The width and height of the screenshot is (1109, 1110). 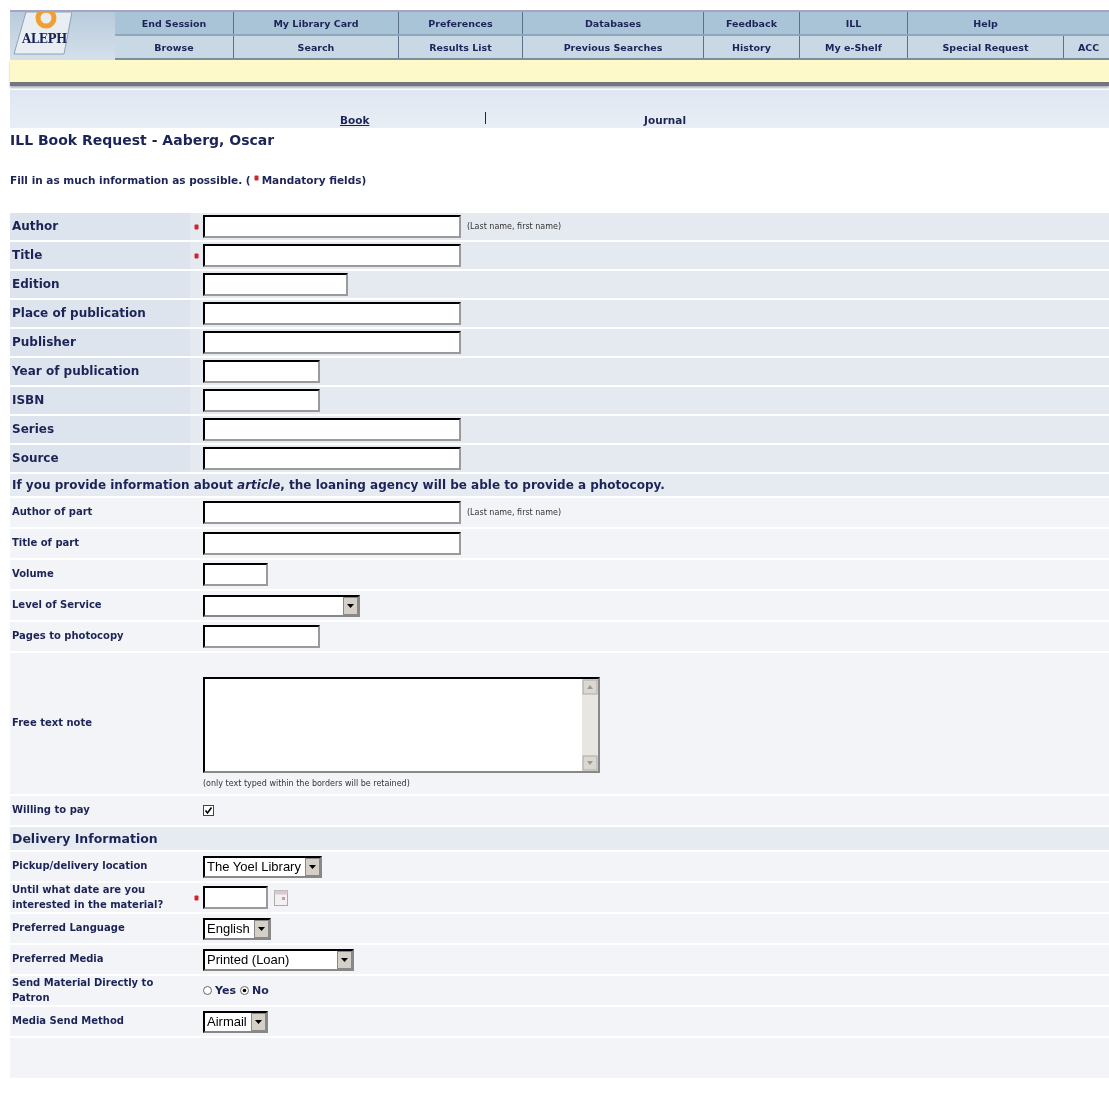 What do you see at coordinates (62, 36) in the screenshot?
I see `logo: ALEPH` at bounding box center [62, 36].